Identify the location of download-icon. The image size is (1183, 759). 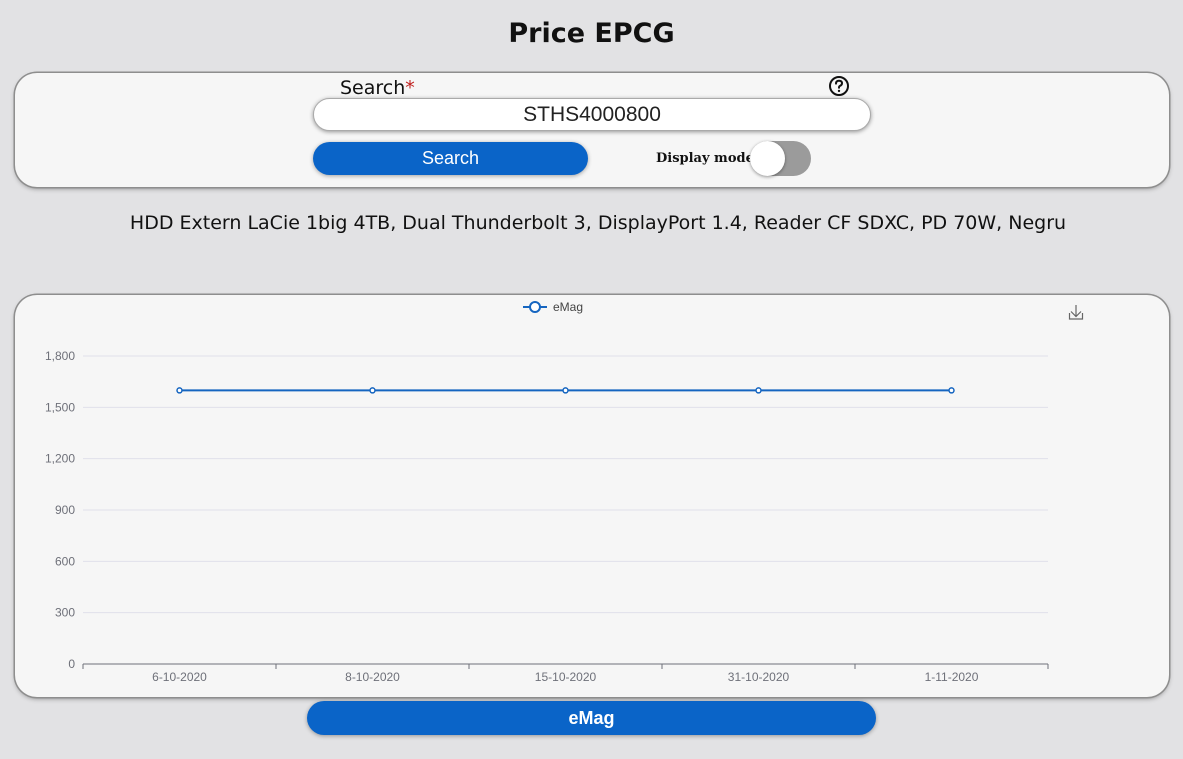
(1076, 312).